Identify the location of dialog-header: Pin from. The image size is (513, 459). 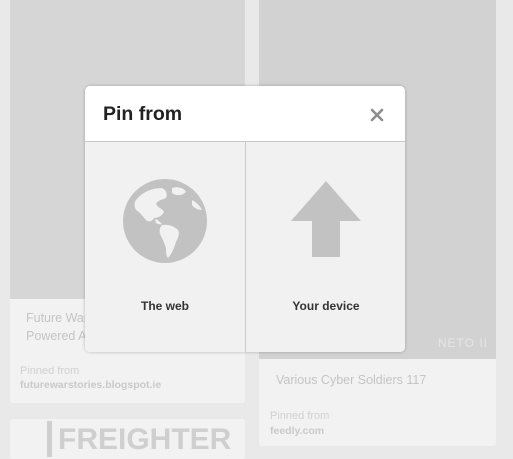
(245, 114).